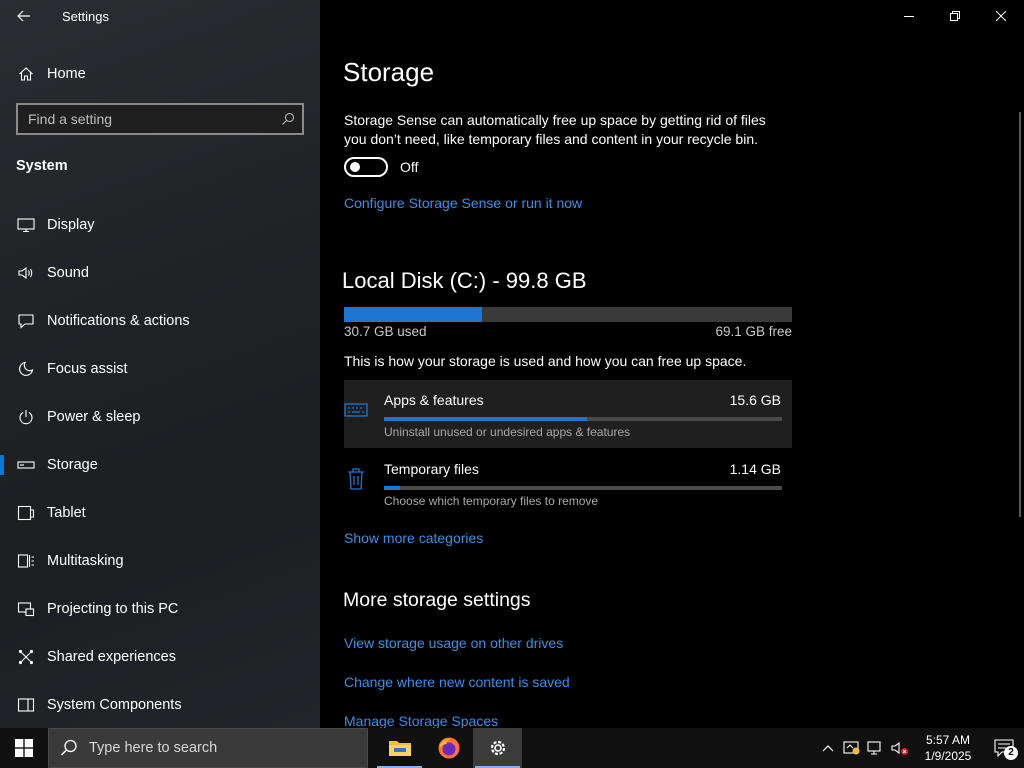 The width and height of the screenshot is (1024, 768). What do you see at coordinates (26, 321) in the screenshot?
I see `notification-icon` at bounding box center [26, 321].